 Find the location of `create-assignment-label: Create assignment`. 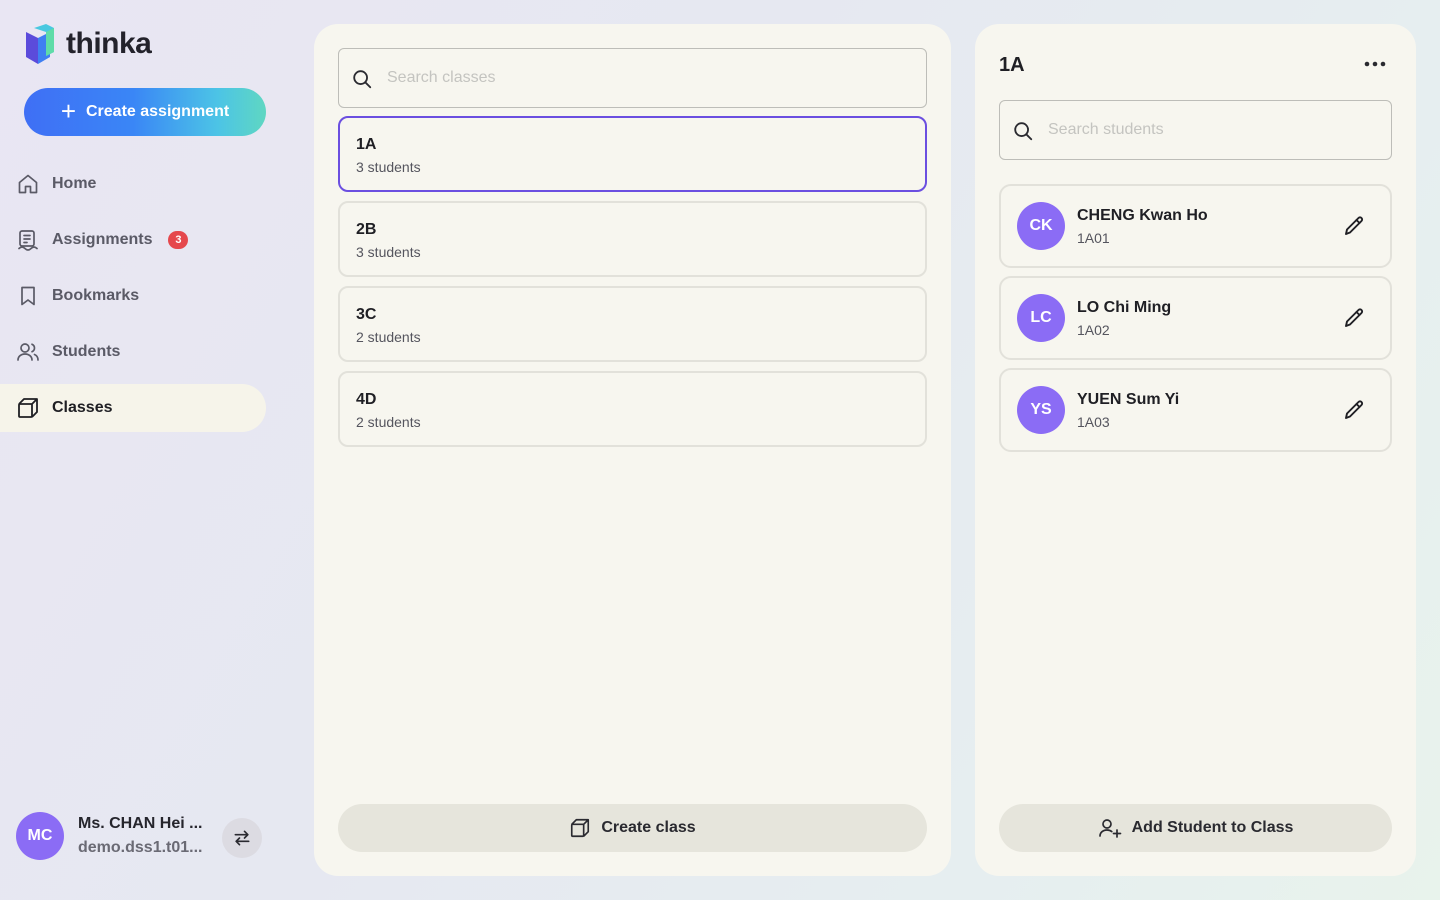

create-assignment-label: Create assignment is located at coordinates (158, 111).